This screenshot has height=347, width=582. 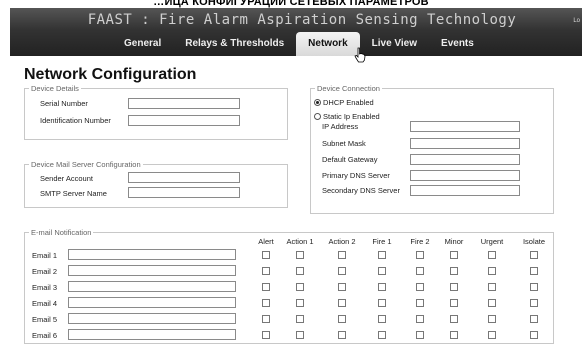 I want to click on subnet-mask-input, so click(x=465, y=143).